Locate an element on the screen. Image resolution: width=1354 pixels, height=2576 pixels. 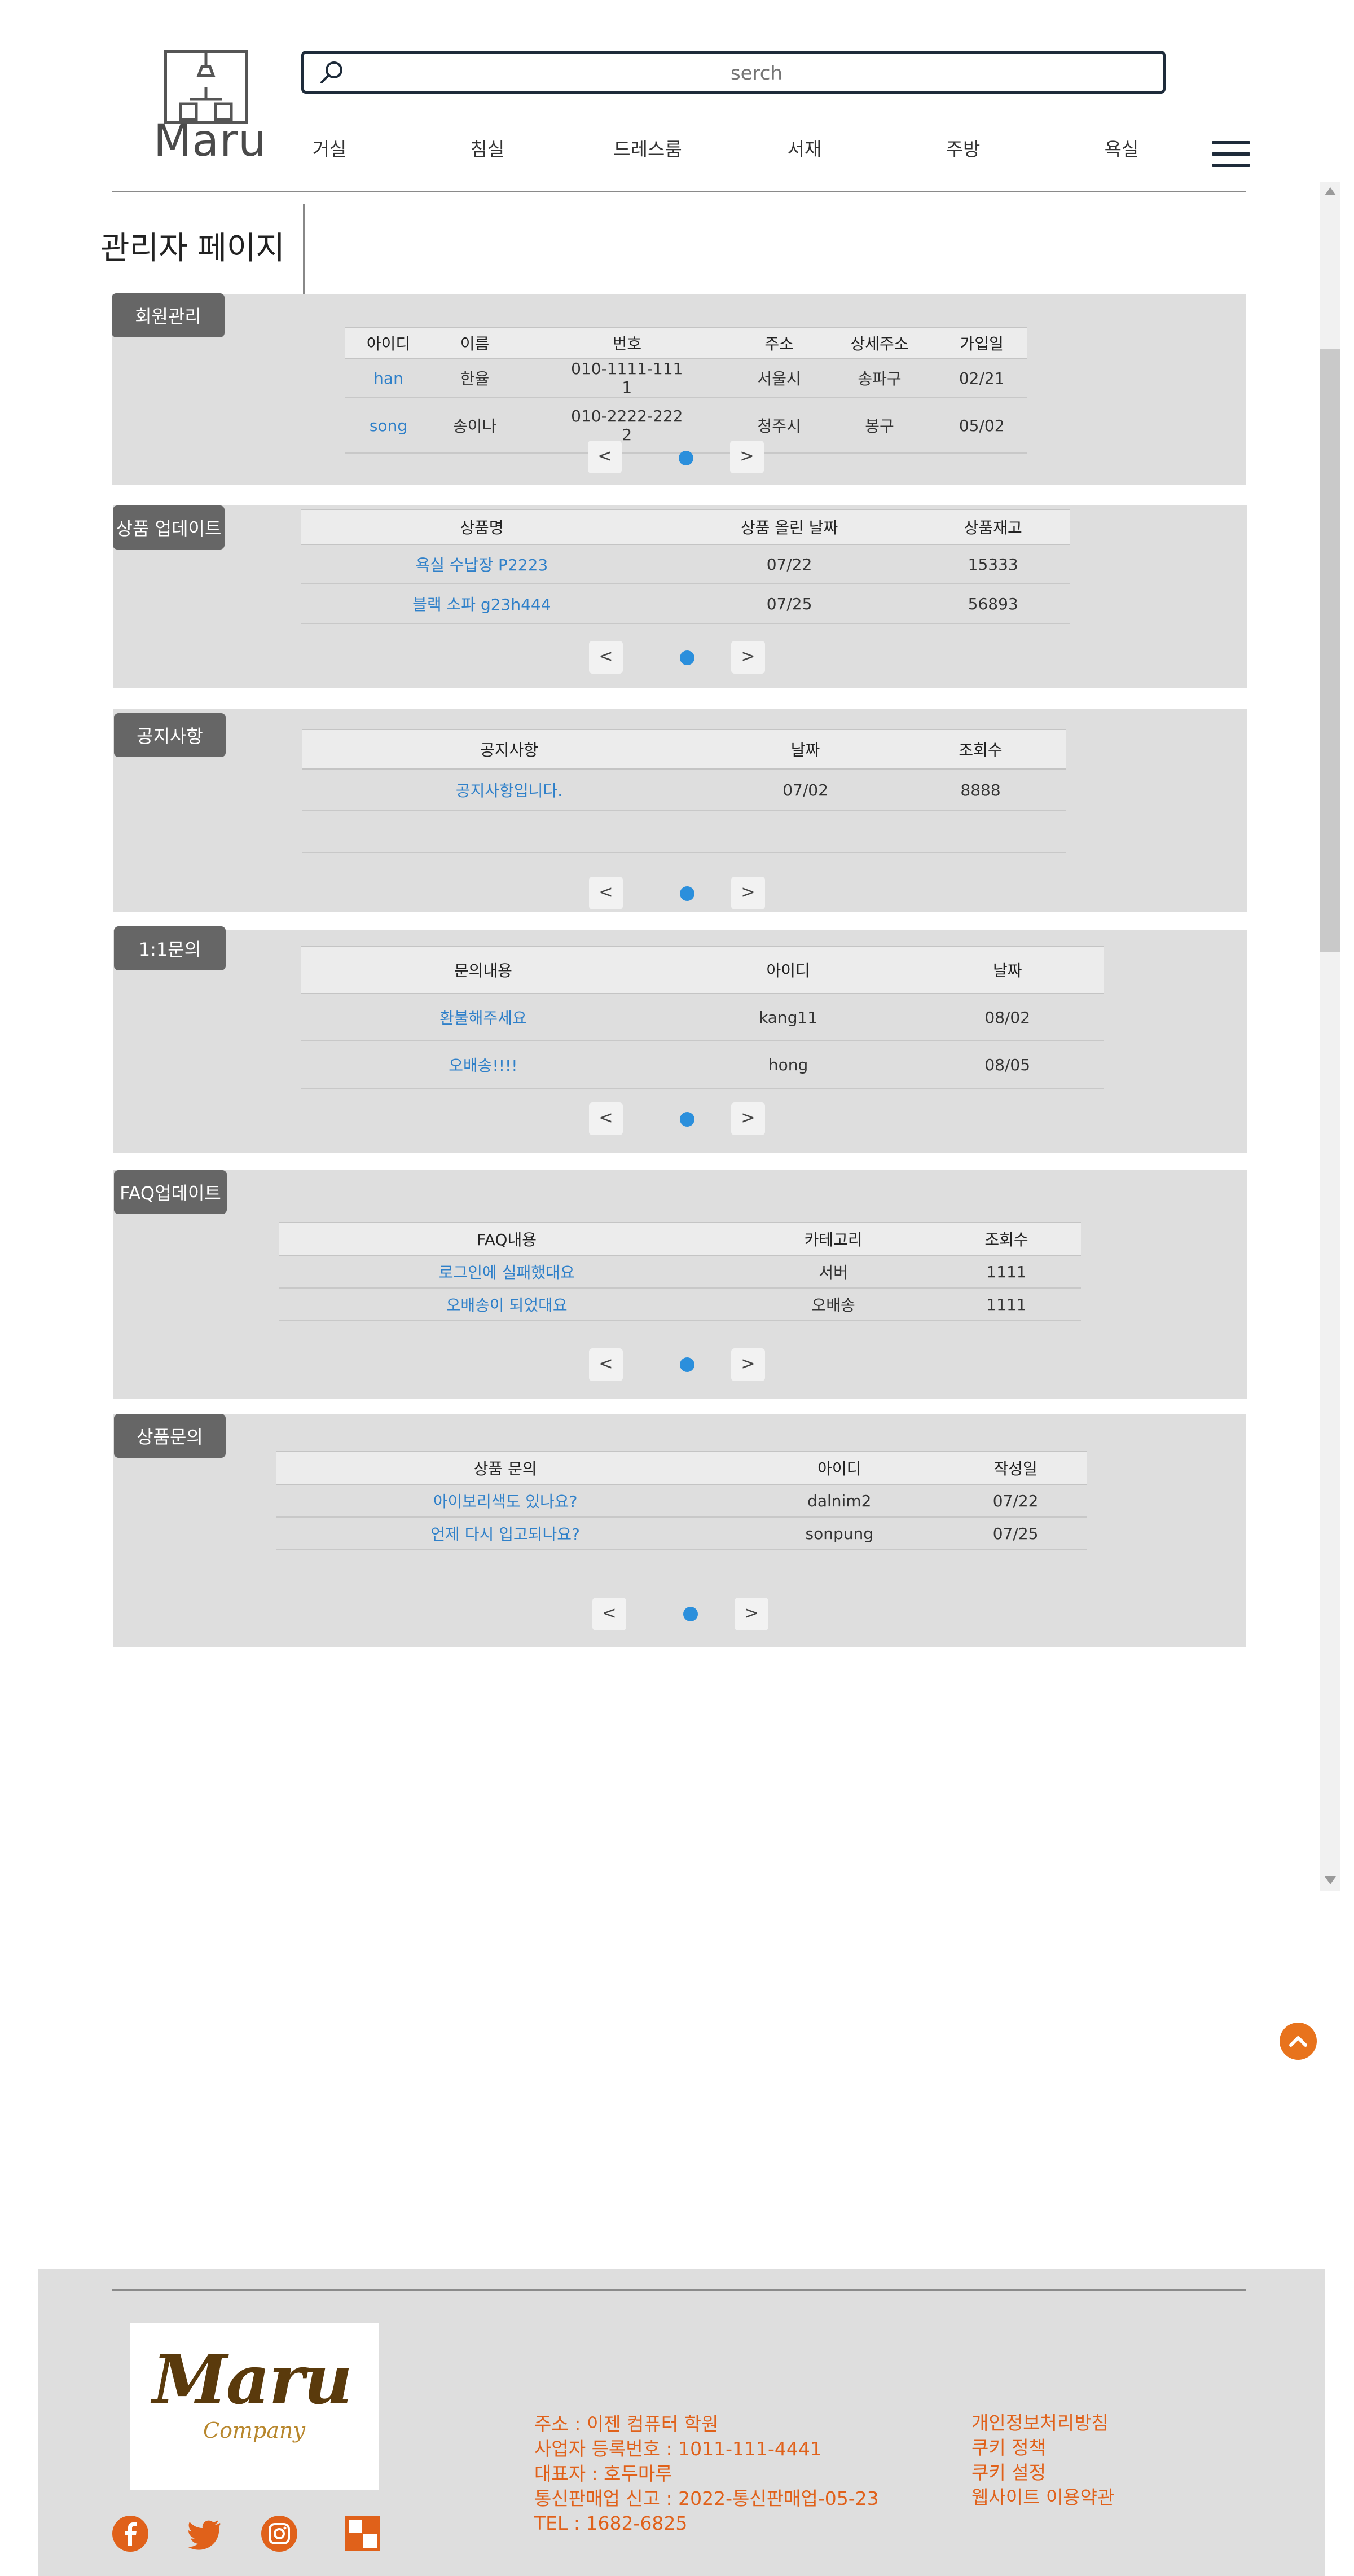
notices-label: 공지사항 is located at coordinates (170, 735).